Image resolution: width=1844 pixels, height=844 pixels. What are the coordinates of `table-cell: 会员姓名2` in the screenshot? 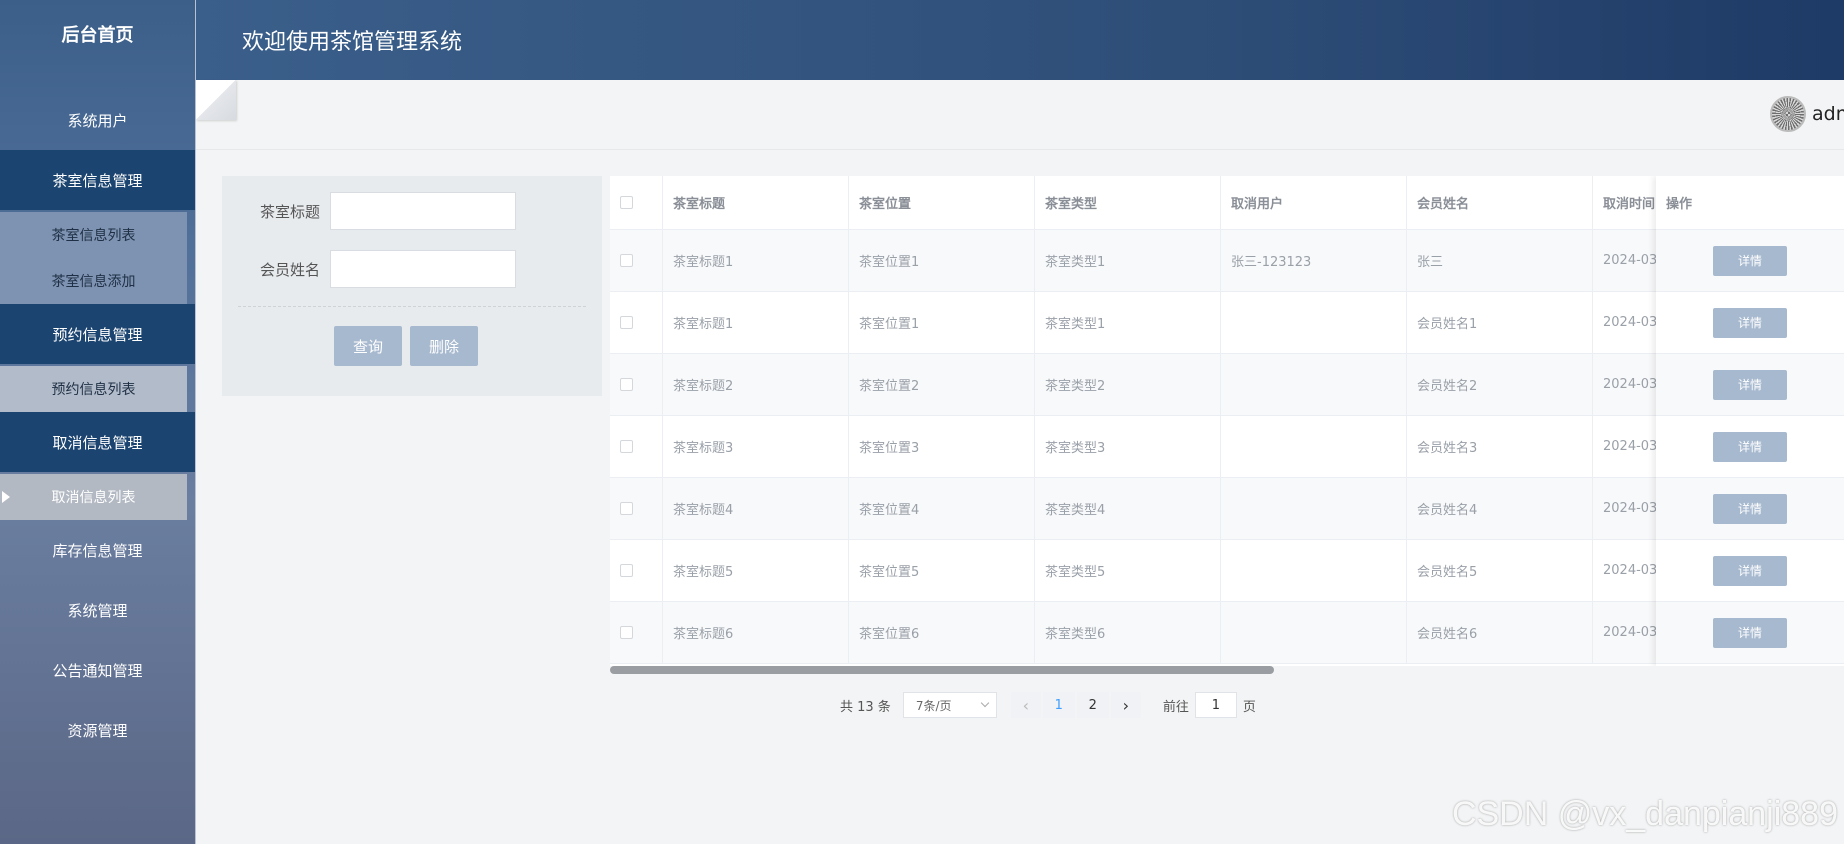 It's located at (1499, 384).